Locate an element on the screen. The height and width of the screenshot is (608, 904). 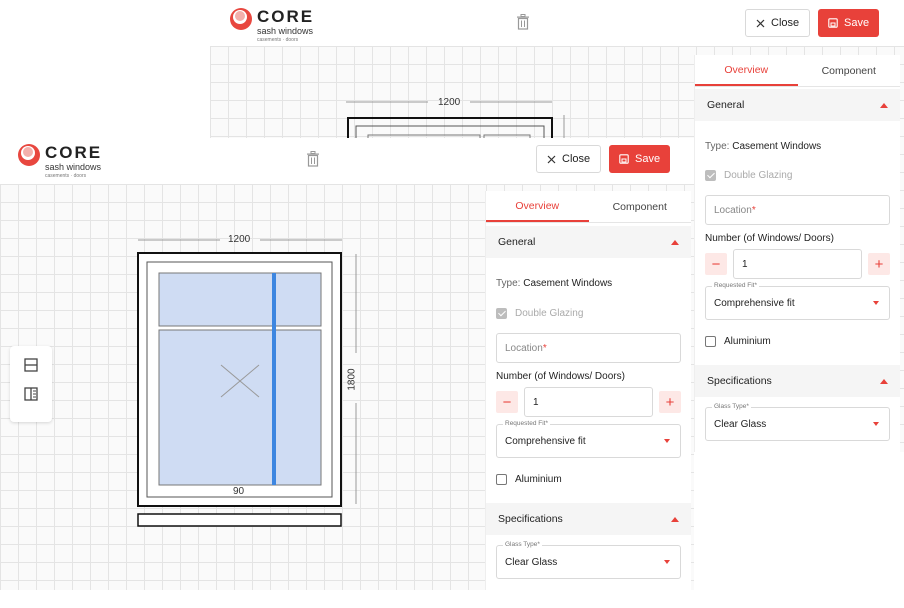
specifications-title: Specifications is located at coordinates (739, 381).